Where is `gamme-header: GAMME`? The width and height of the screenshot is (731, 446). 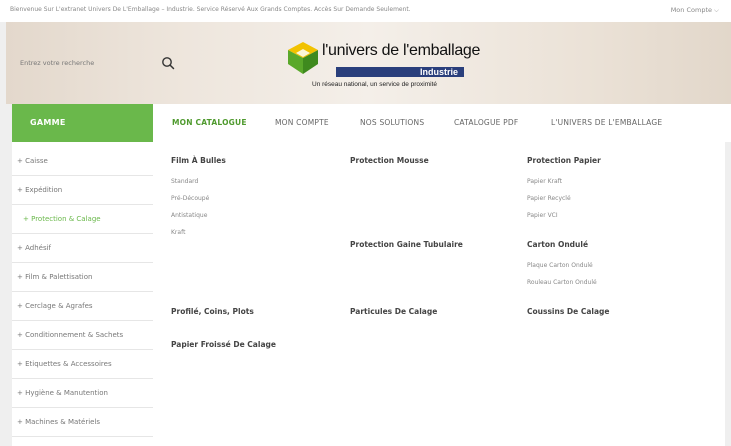 gamme-header: GAMME is located at coordinates (82, 123).